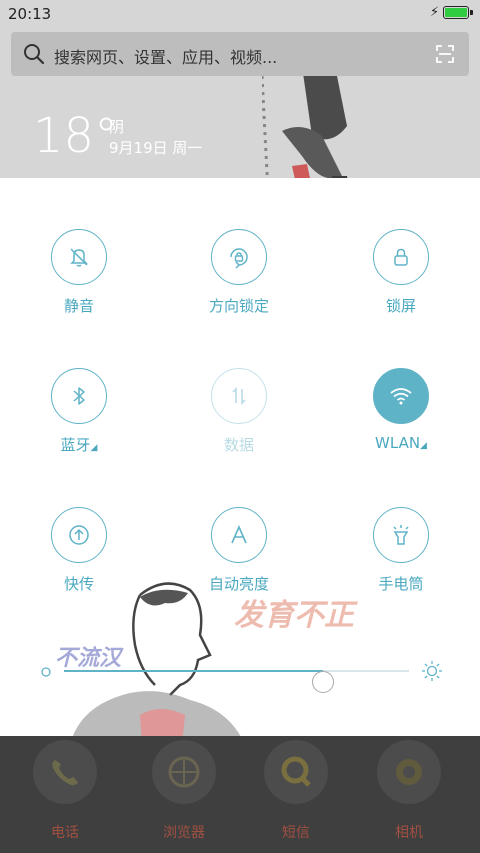 The height and width of the screenshot is (853, 480). I want to click on weather-temperature: 18°, so click(76, 136).